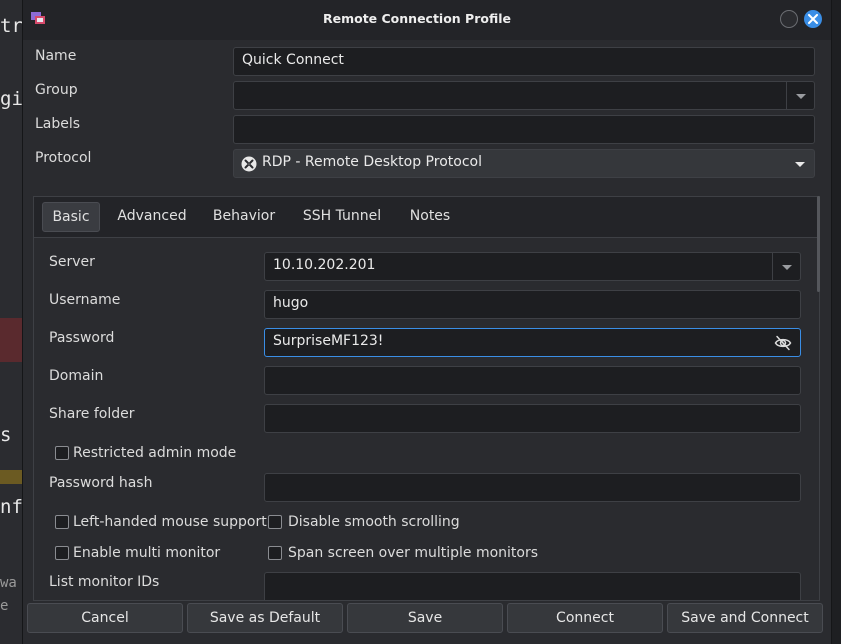 This screenshot has width=841, height=644. I want to click on eye-slash-icon, so click(783, 345).